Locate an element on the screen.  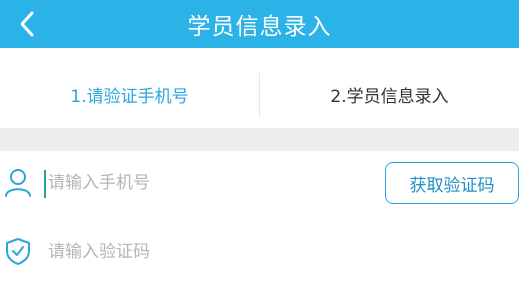
back-button is located at coordinates (27, 24).